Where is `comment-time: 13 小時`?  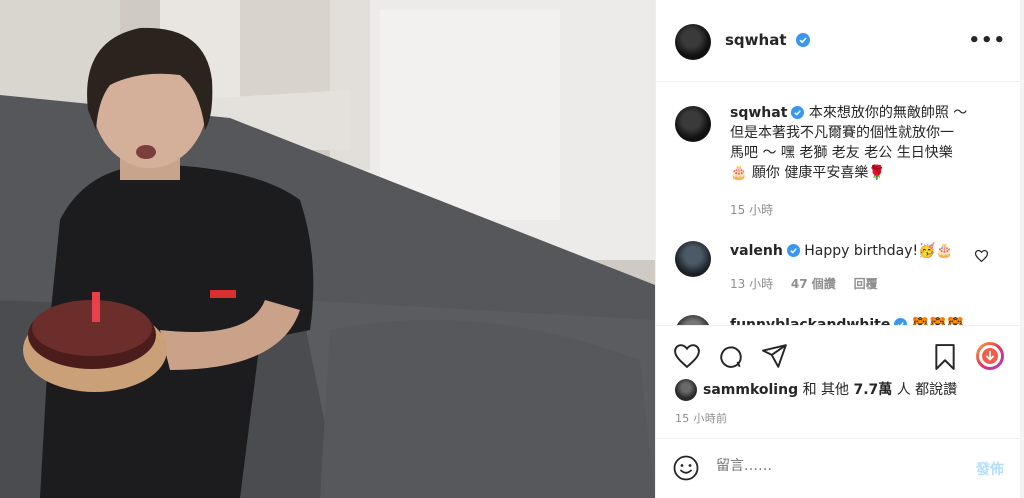 comment-time: 13 小時 is located at coordinates (751, 284).